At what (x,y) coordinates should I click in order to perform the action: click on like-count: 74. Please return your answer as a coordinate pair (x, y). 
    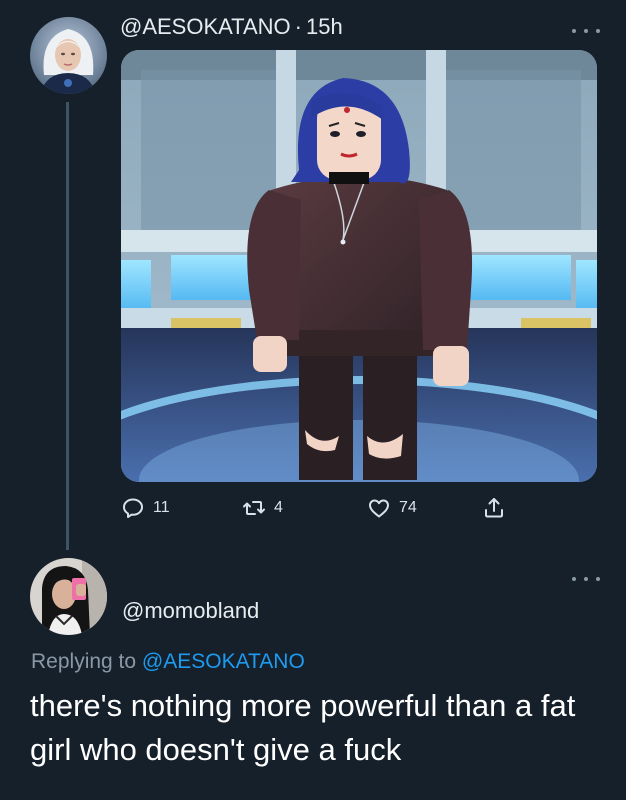
    Looking at the image, I should click on (408, 507).